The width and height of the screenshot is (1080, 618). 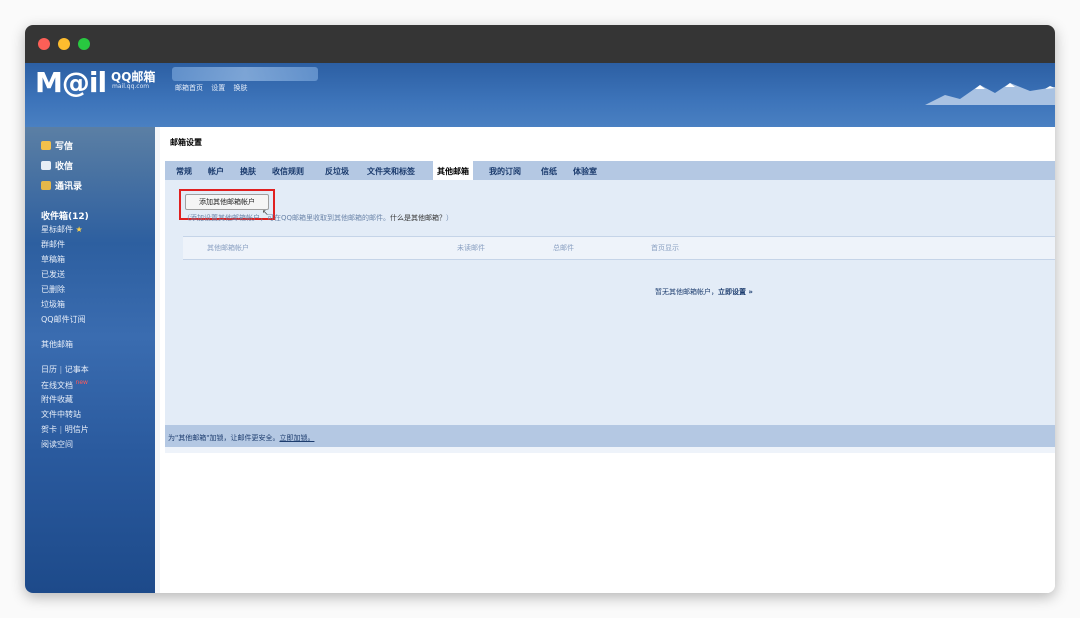 I want to click on tab-lab: 体验室, so click(x=585, y=171).